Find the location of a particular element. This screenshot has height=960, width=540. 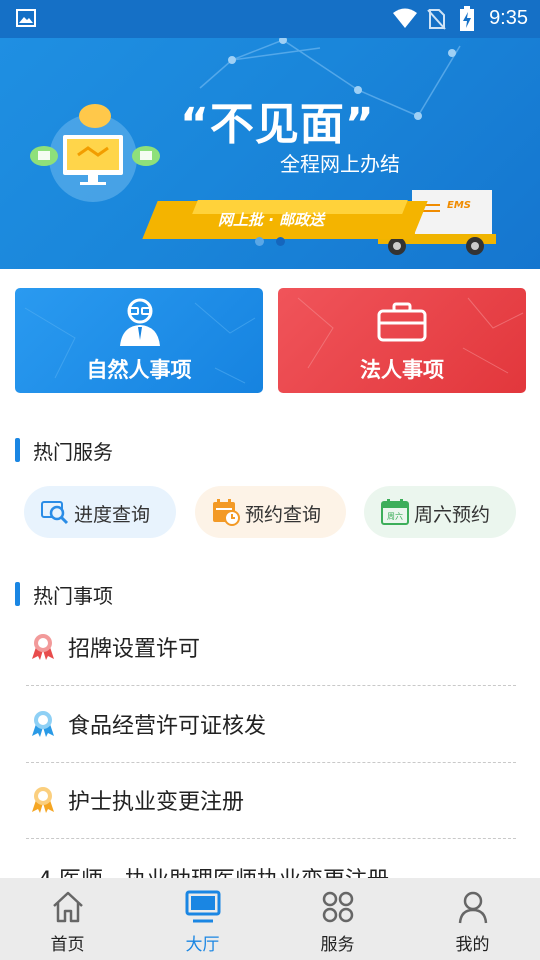

appointment-query-label: 预约查询 is located at coordinates (283, 515).